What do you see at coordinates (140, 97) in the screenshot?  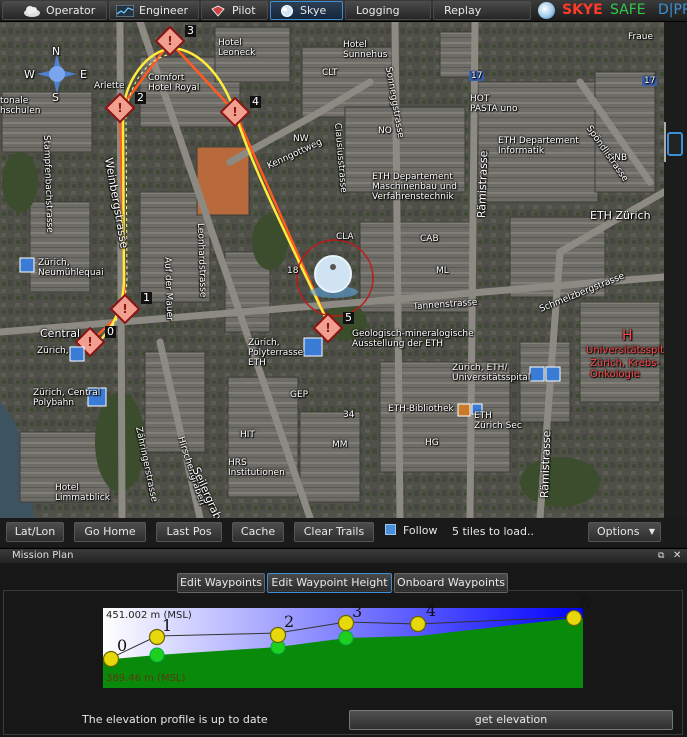 I see `waypoint-label-2: 2` at bounding box center [140, 97].